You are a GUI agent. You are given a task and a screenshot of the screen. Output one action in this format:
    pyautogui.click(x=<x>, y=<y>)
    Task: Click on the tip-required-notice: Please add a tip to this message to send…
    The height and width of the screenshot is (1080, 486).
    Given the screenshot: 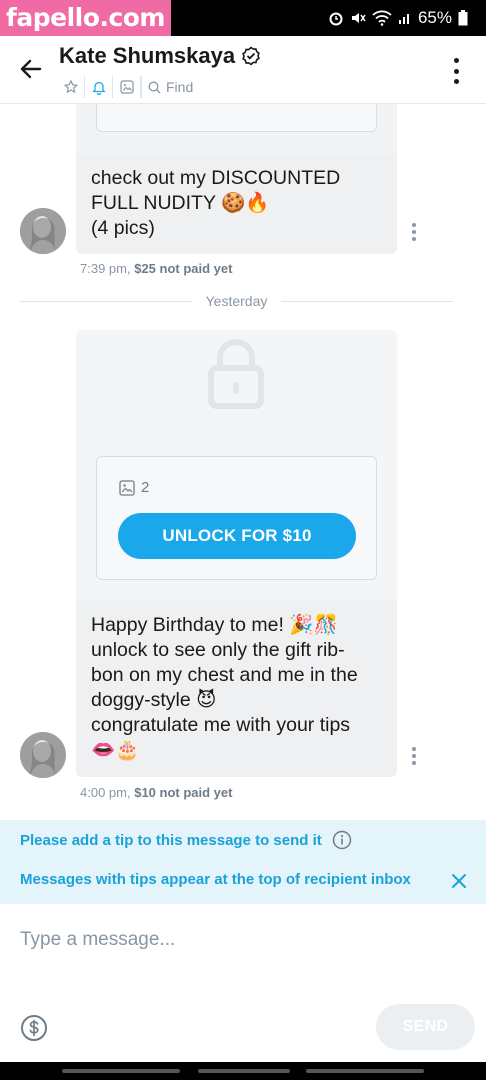 What is the action you would take?
    pyautogui.click(x=186, y=840)
    